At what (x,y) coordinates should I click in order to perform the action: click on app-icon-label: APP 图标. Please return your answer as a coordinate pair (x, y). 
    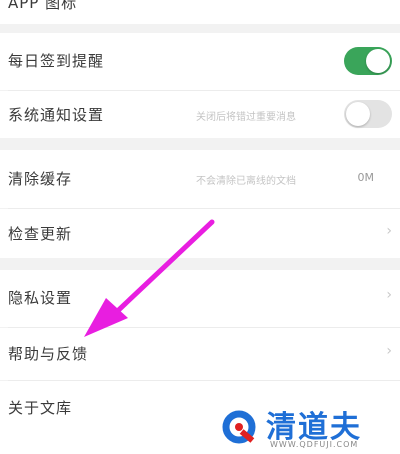
    Looking at the image, I should click on (43, 6).